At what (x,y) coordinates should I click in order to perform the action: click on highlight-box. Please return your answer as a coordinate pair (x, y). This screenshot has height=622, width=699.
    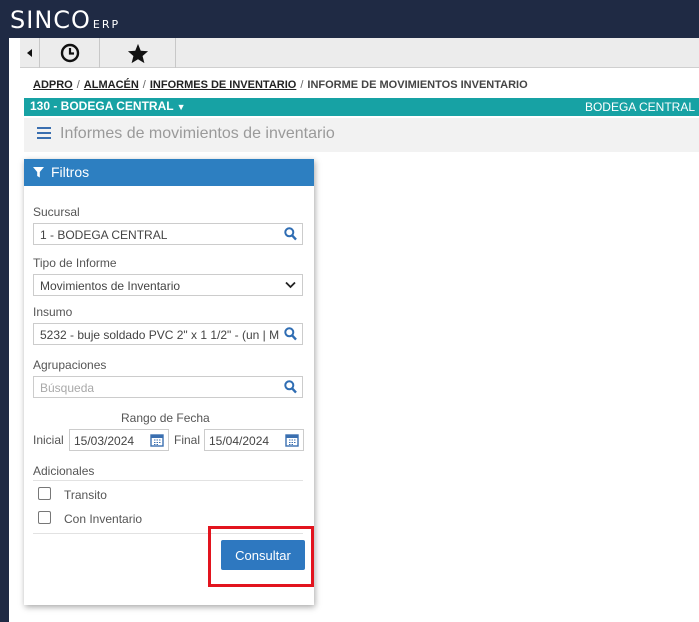
    Looking at the image, I should click on (261, 556).